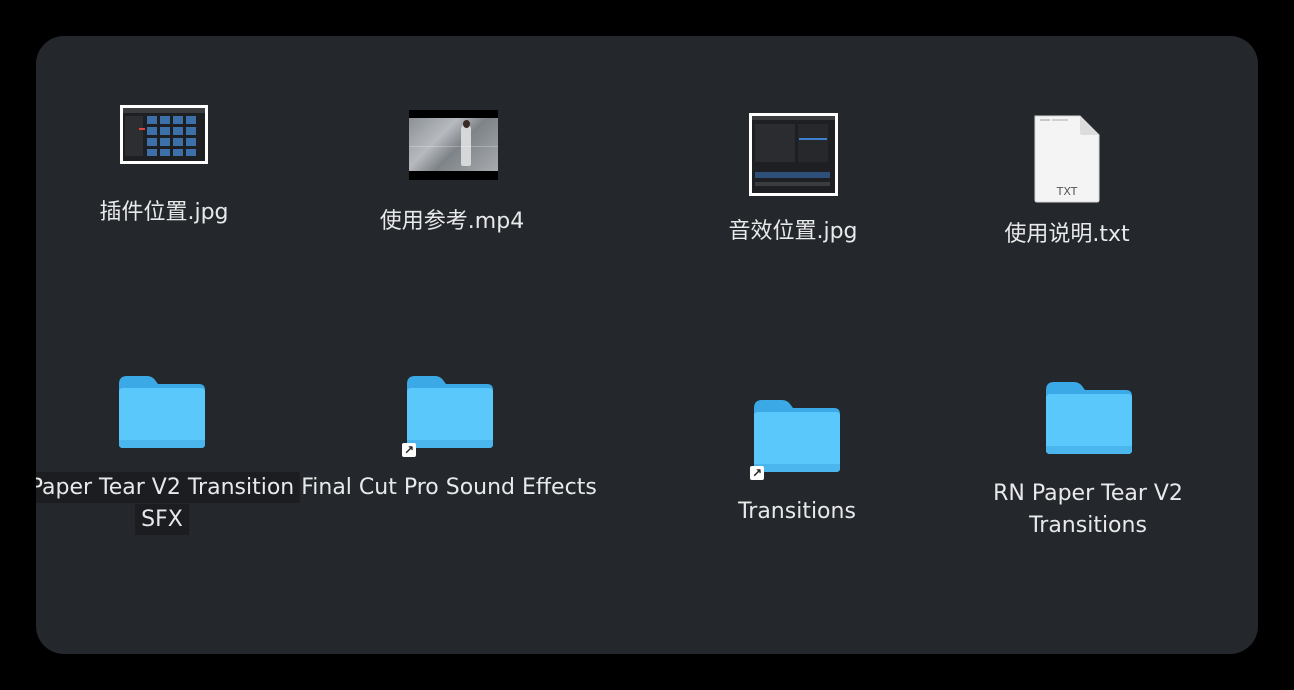 Image resolution: width=1294 pixels, height=690 pixels. Describe the element at coordinates (452, 221) in the screenshot. I see `file-name-label: 使用参考.mp4` at that location.